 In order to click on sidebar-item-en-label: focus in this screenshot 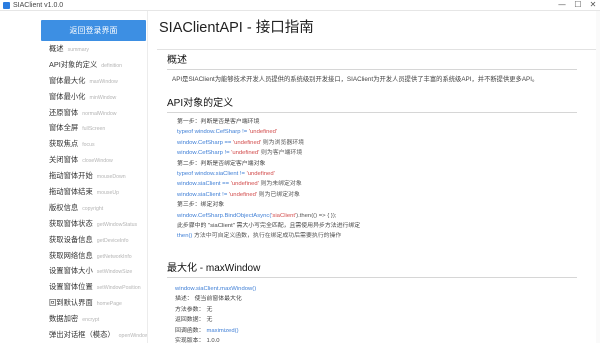, I will do `click(88, 145)`.